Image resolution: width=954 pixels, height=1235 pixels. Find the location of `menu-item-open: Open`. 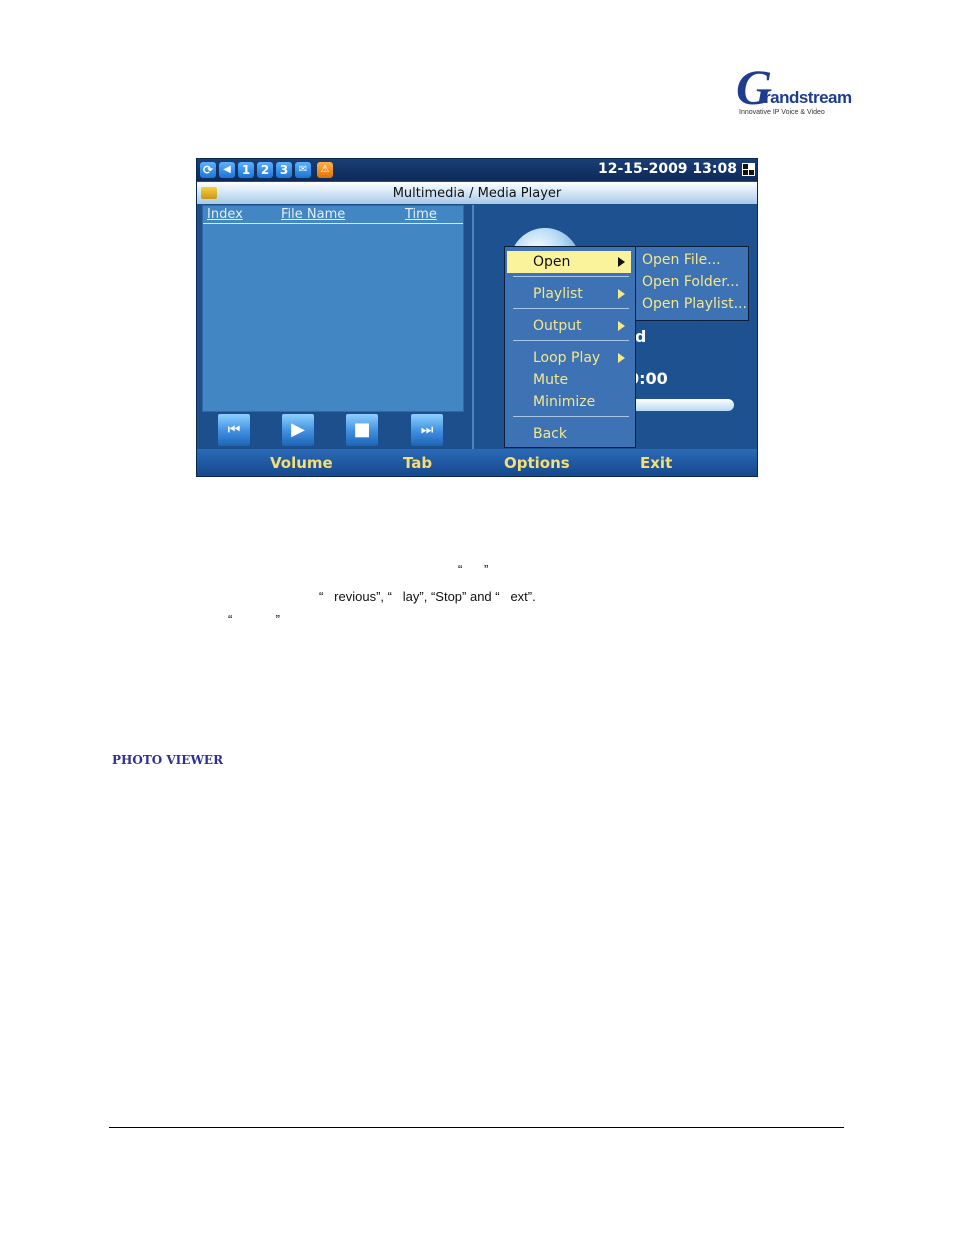

menu-item-open: Open is located at coordinates (569, 262).